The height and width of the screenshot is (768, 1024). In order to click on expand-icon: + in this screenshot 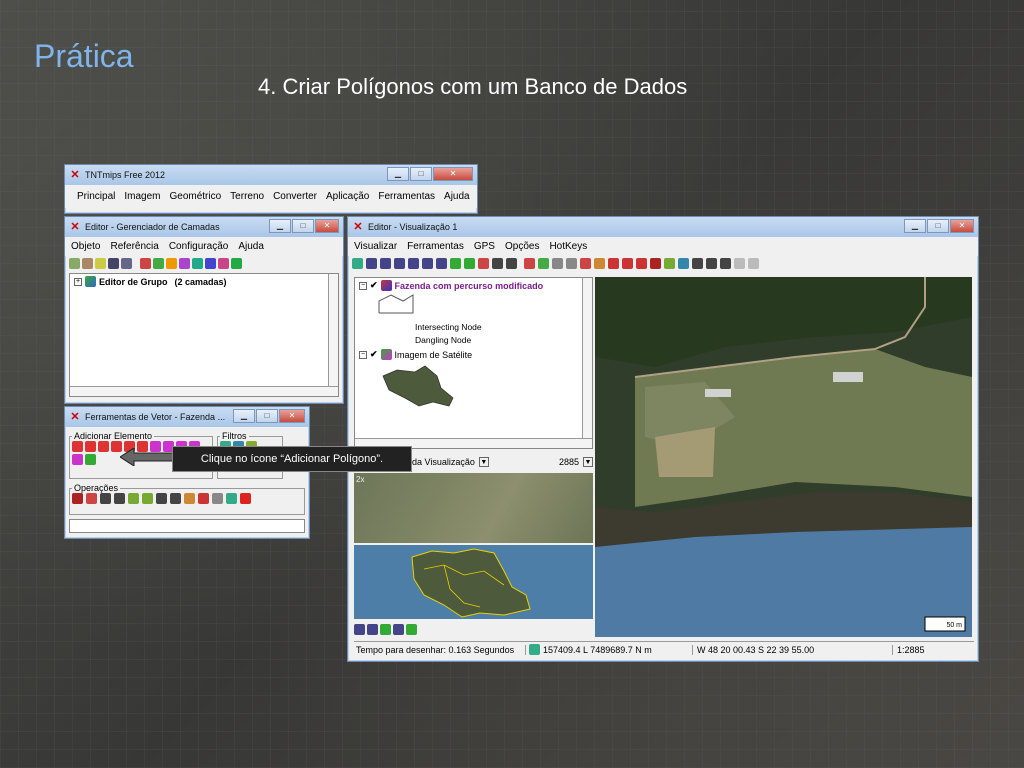, I will do `click(78, 281)`.